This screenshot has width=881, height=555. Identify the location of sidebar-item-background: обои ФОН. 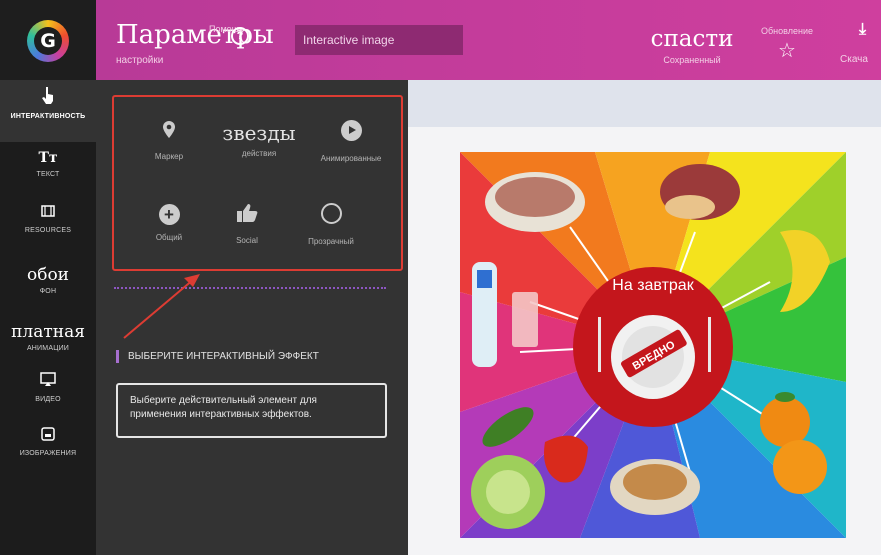
(48, 285).